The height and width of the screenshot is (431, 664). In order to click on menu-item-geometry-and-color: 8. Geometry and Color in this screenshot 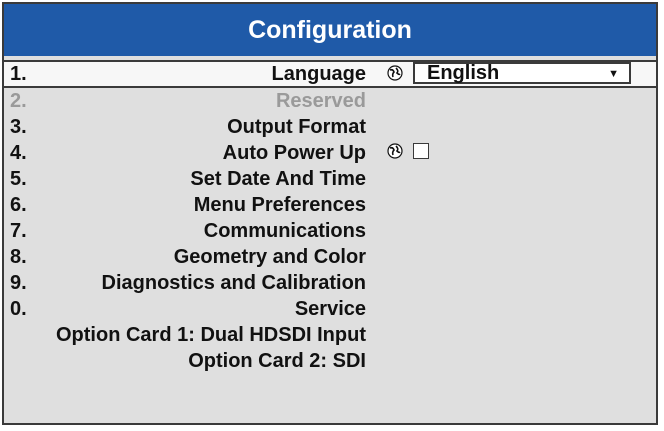, I will do `click(330, 257)`.